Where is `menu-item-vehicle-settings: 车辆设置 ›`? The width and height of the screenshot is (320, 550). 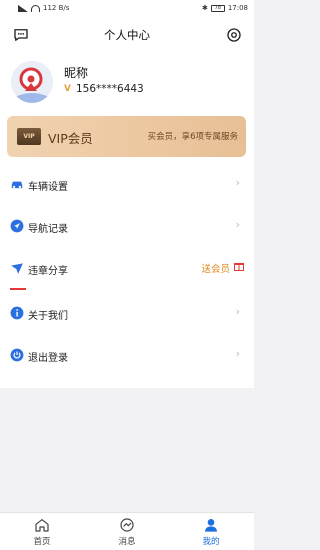
menu-item-vehicle-settings: 车辆设置 › is located at coordinates (127, 184).